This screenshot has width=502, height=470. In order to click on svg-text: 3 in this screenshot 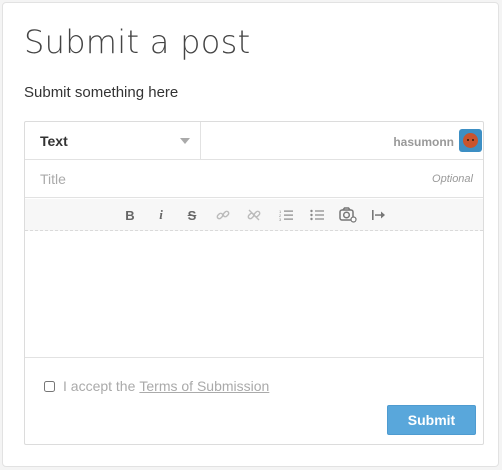, I will do `click(280, 219)`.